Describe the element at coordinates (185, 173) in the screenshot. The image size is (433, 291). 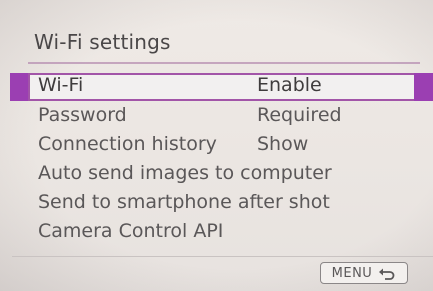
I see `menu-item-label: Auto send images to computer` at that location.